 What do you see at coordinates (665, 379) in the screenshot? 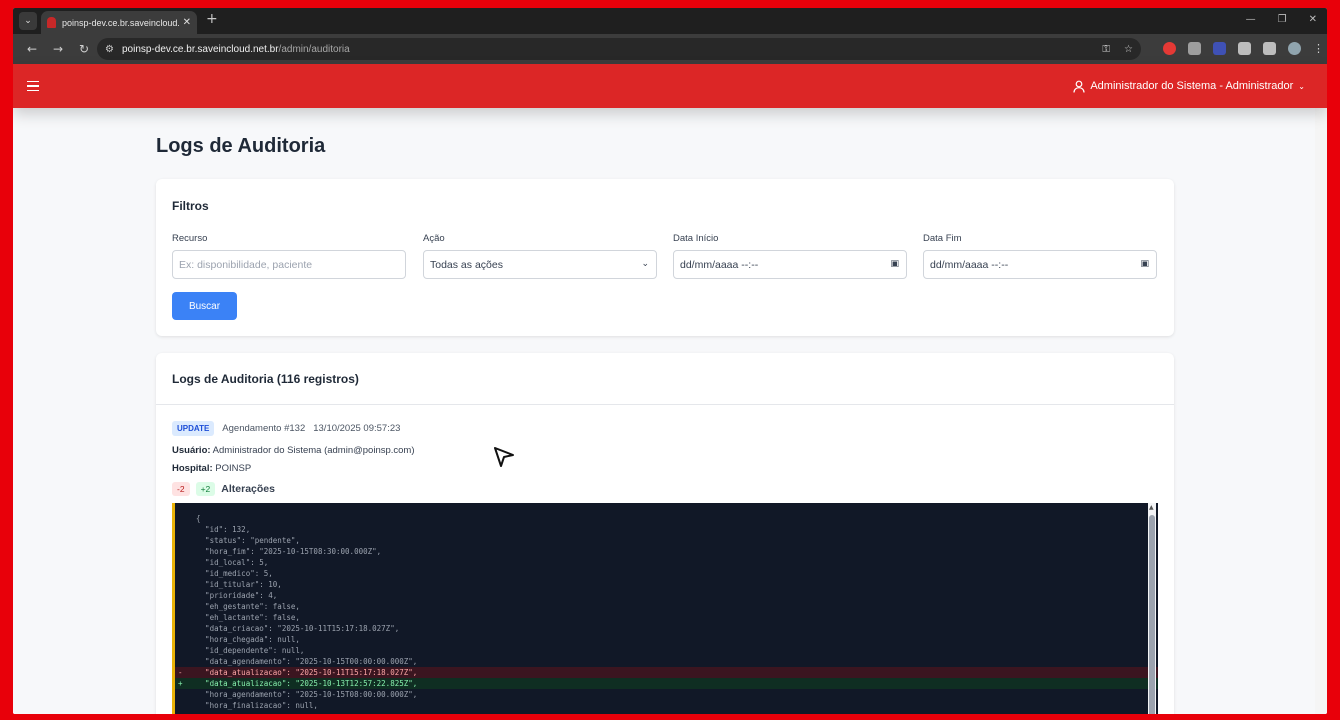
I see `logs-title: Logs de Auditoria (116 registros)` at bounding box center [665, 379].